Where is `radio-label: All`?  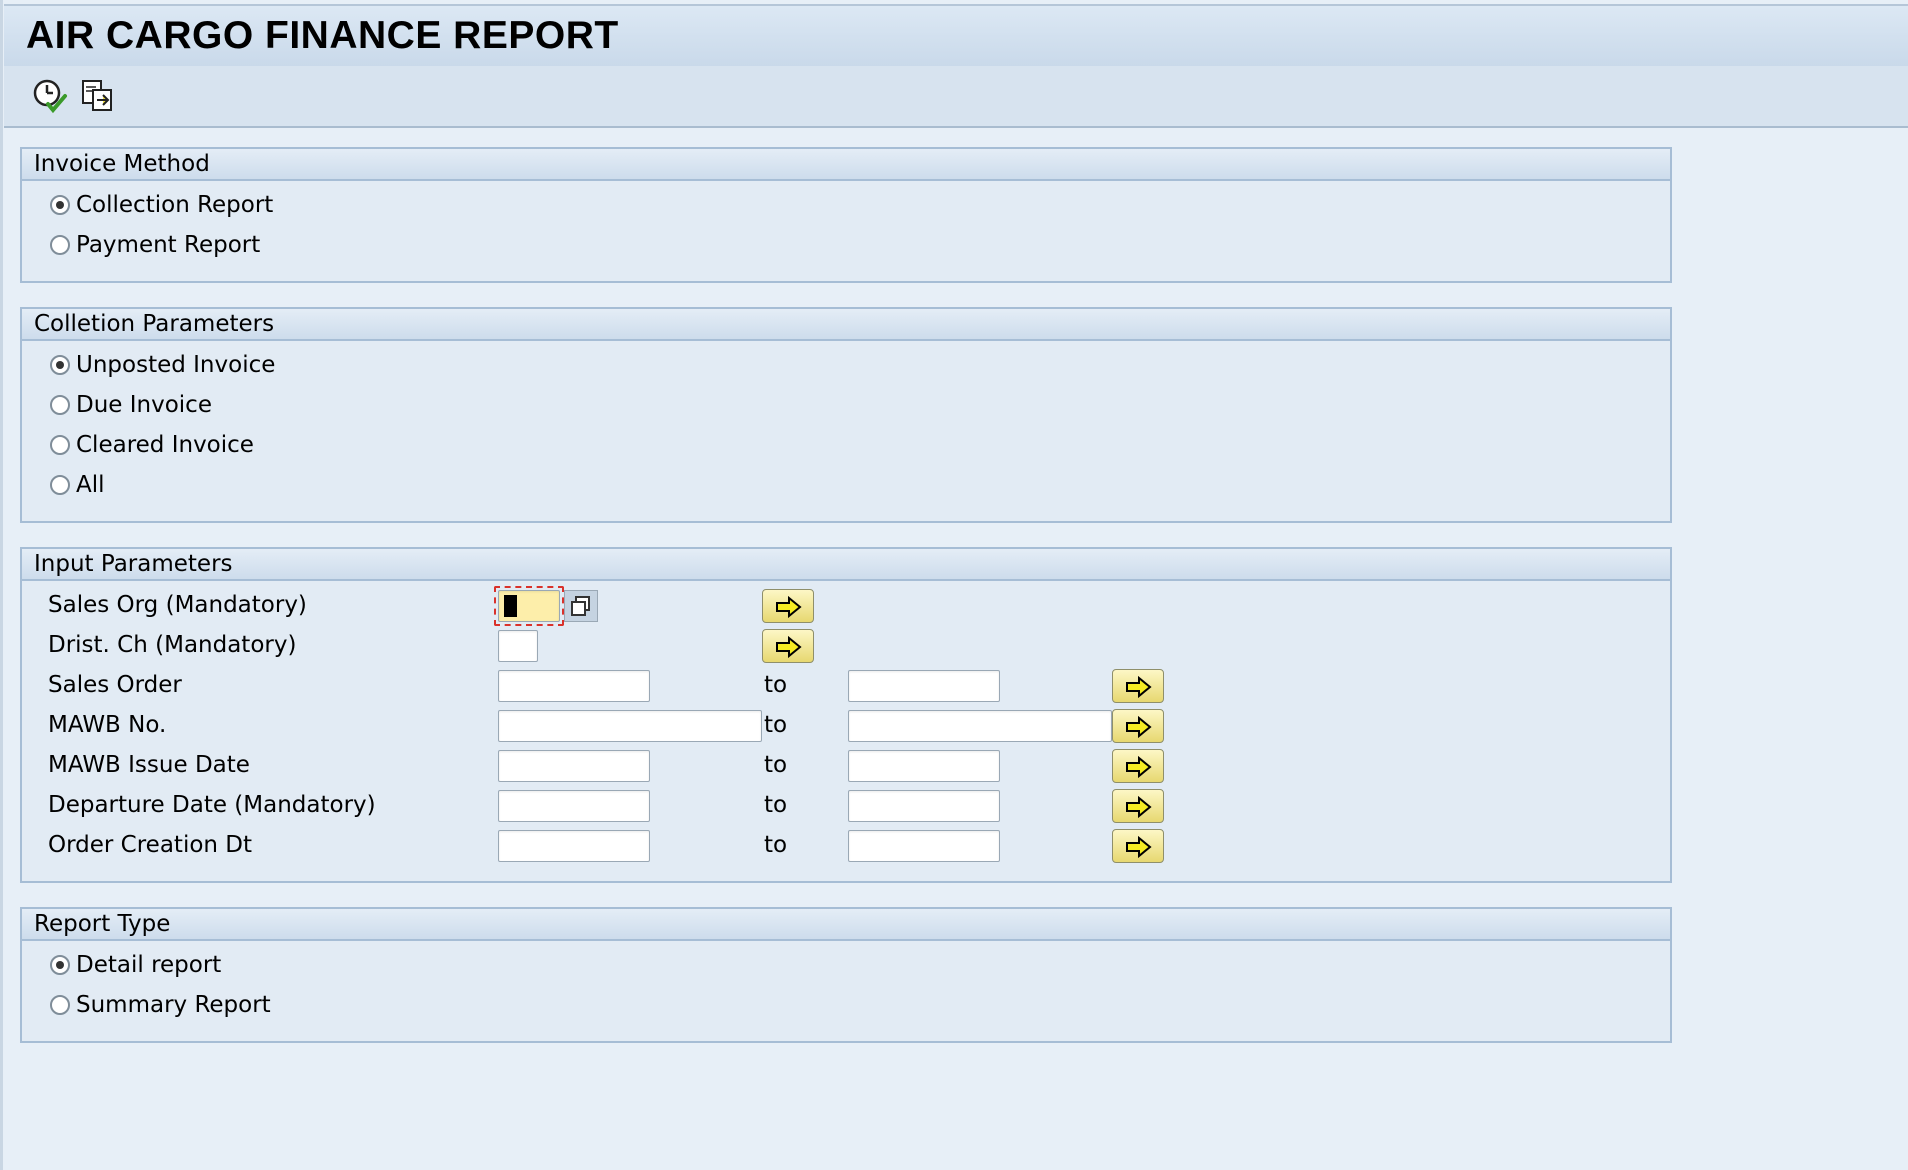 radio-label: All is located at coordinates (90, 485).